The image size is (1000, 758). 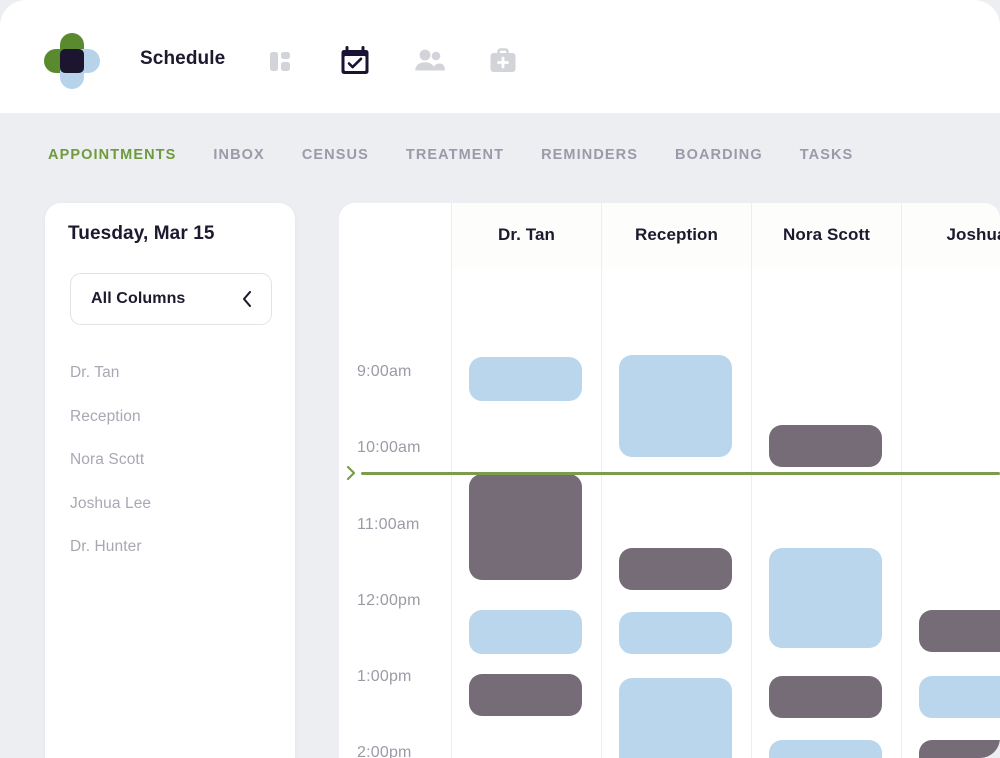 I want to click on all-columns-selector: All Columns, so click(x=171, y=299).